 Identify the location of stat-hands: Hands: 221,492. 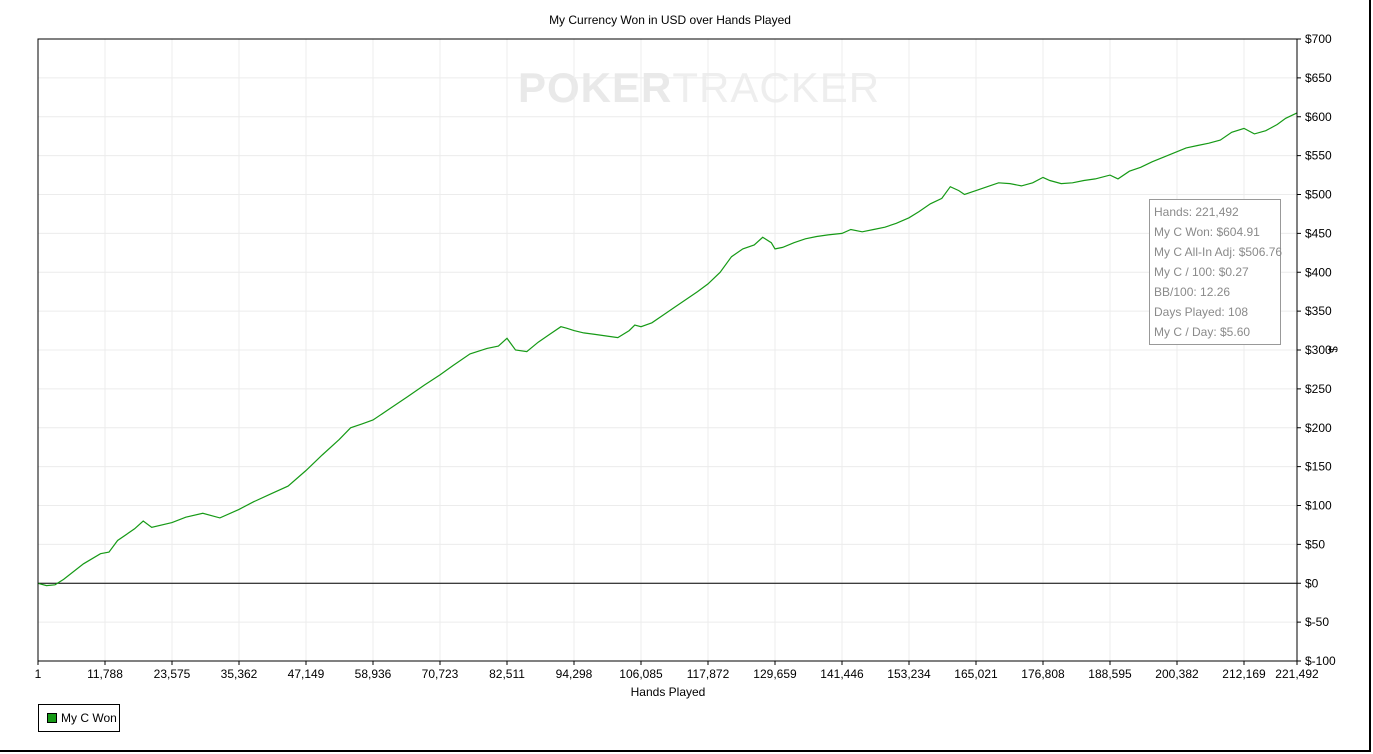
(1196, 212).